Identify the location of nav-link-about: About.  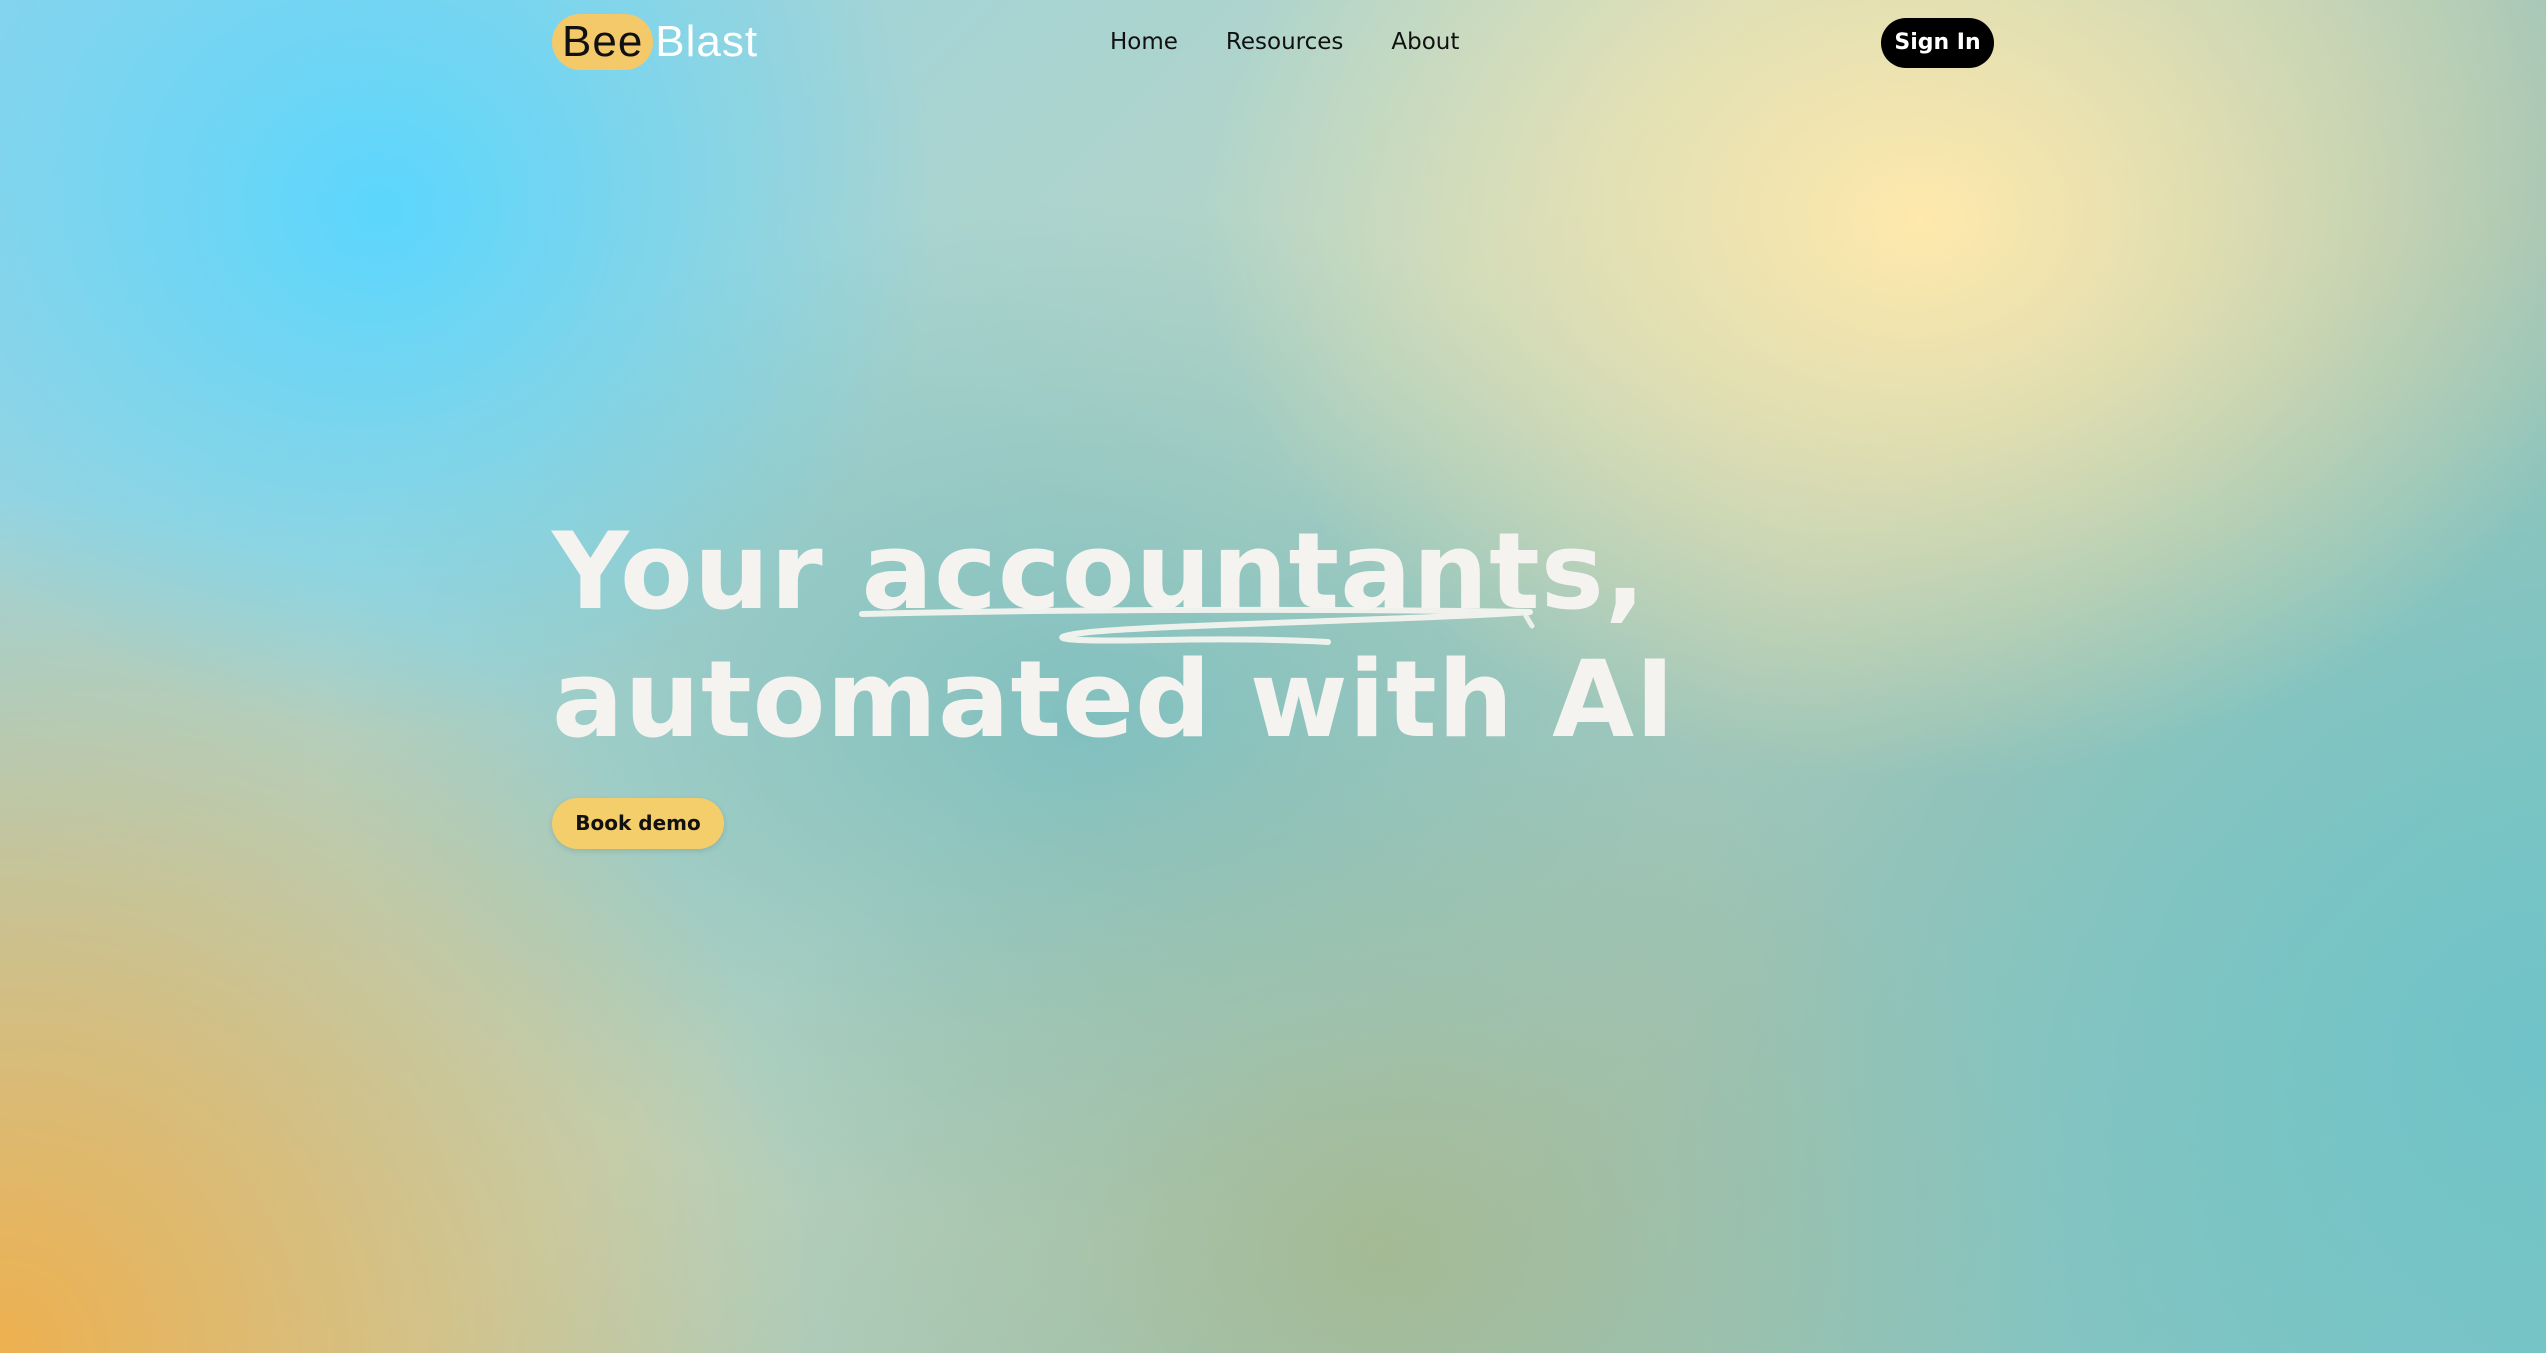
(1425, 42).